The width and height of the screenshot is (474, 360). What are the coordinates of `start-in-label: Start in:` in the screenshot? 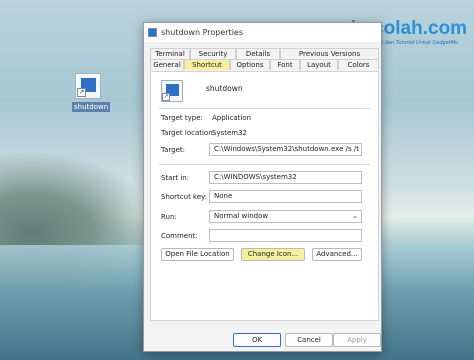 It's located at (175, 178).